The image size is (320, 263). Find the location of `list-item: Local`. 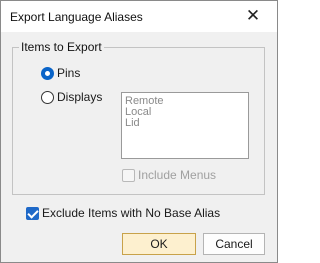

list-item: Local is located at coordinates (185, 112).